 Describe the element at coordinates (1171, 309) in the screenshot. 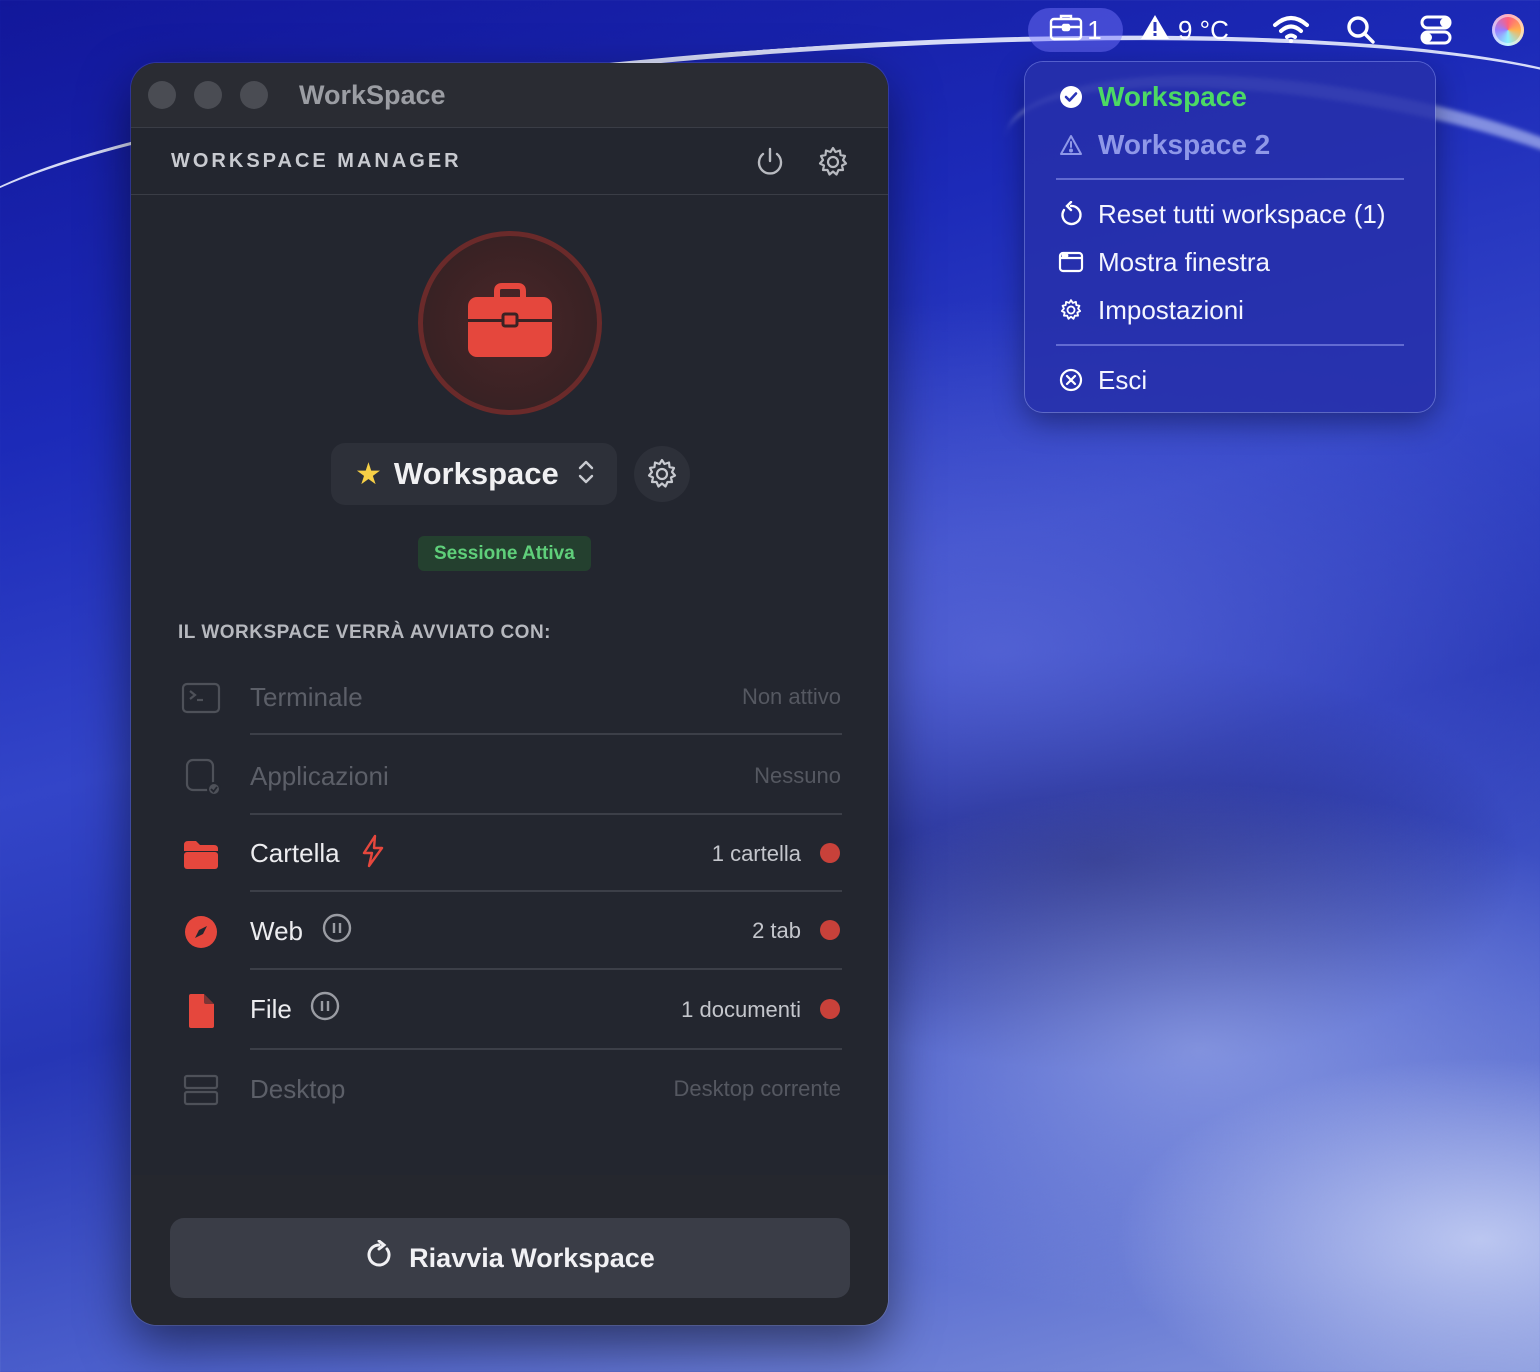

I see `menu-item-label: Impostazioni` at that location.